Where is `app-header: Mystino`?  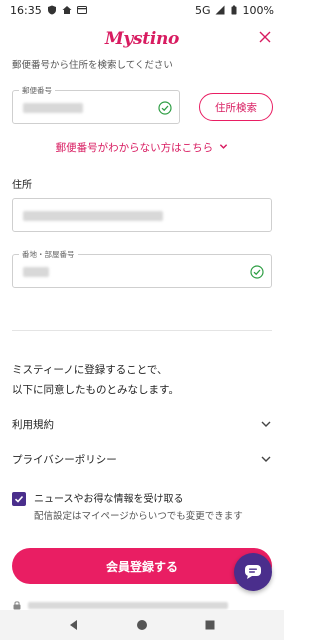 app-header: Mystino is located at coordinates (142, 39).